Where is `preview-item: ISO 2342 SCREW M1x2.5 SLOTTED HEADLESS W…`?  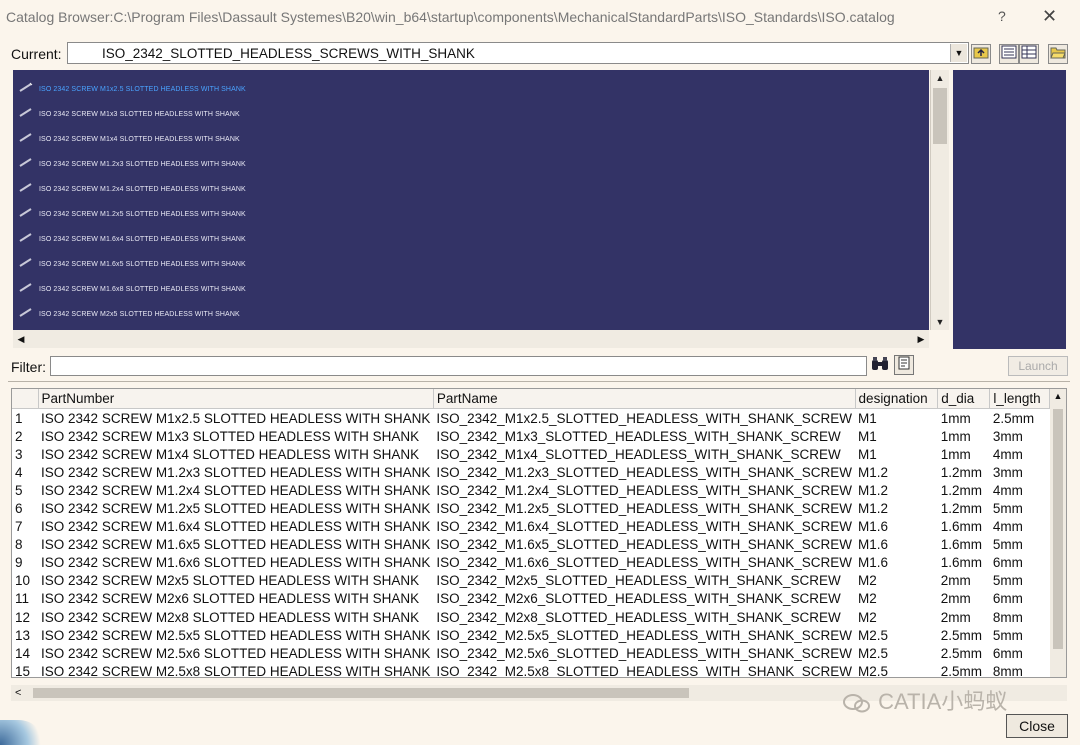
preview-item: ISO 2342 SCREW M1x2.5 SLOTTED HEADLESS W… is located at coordinates (471, 89).